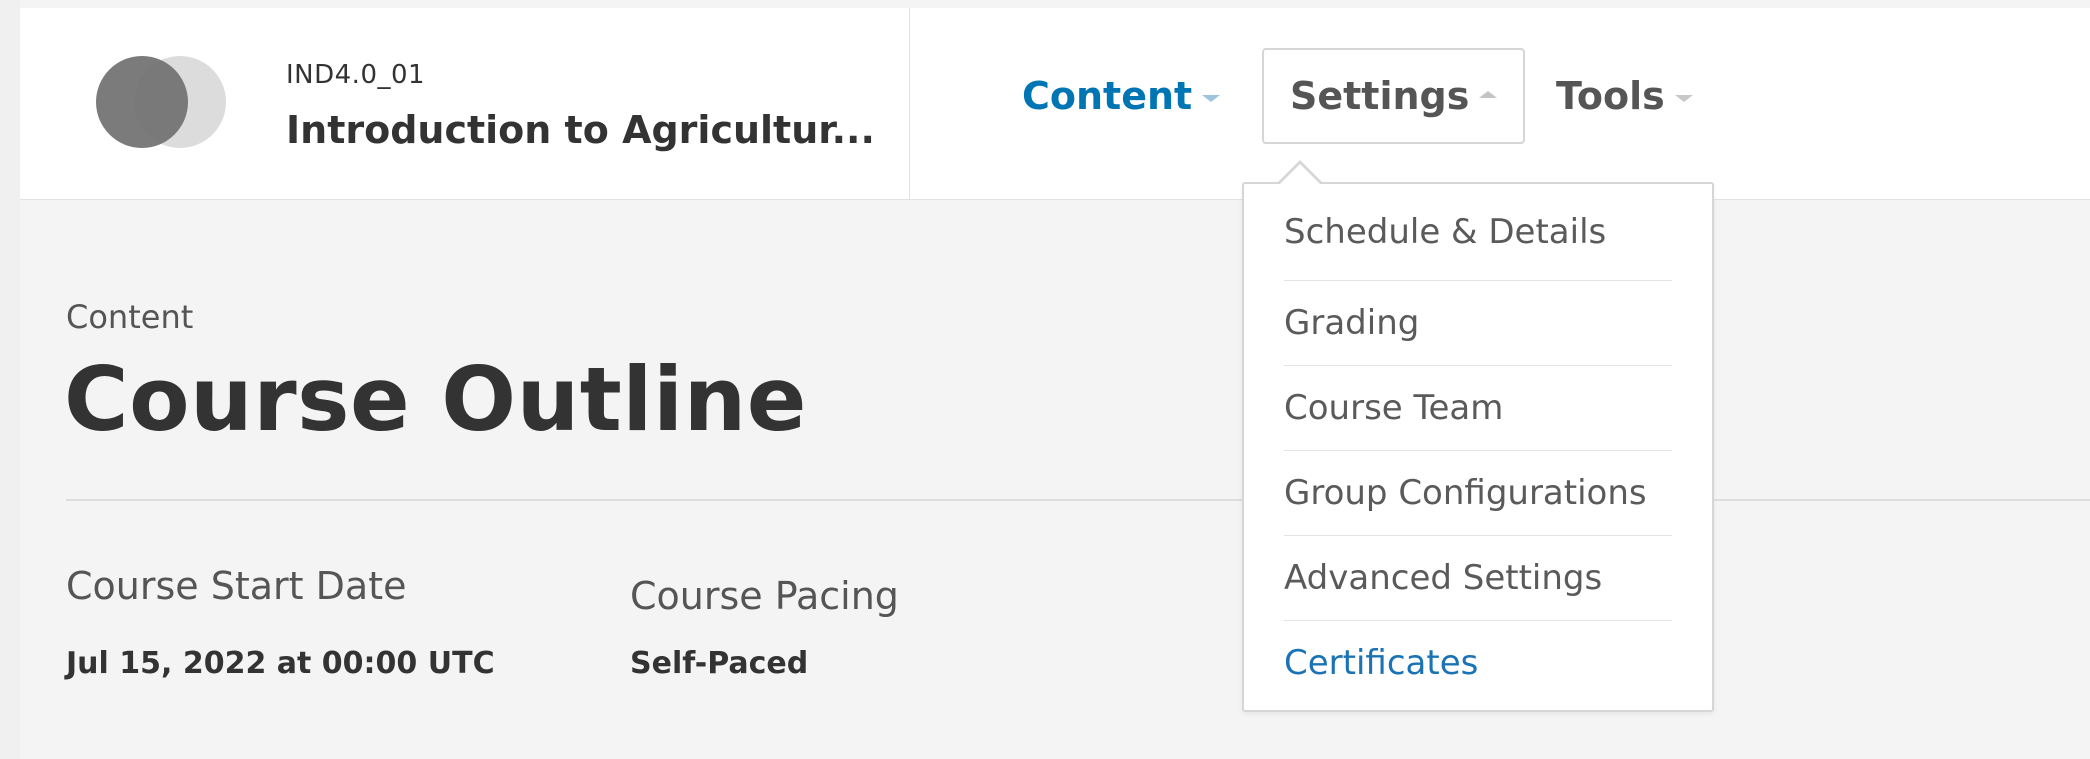 This screenshot has width=2090, height=759. Describe the element at coordinates (1488, 94) in the screenshot. I see `chevron-up-icon` at that location.